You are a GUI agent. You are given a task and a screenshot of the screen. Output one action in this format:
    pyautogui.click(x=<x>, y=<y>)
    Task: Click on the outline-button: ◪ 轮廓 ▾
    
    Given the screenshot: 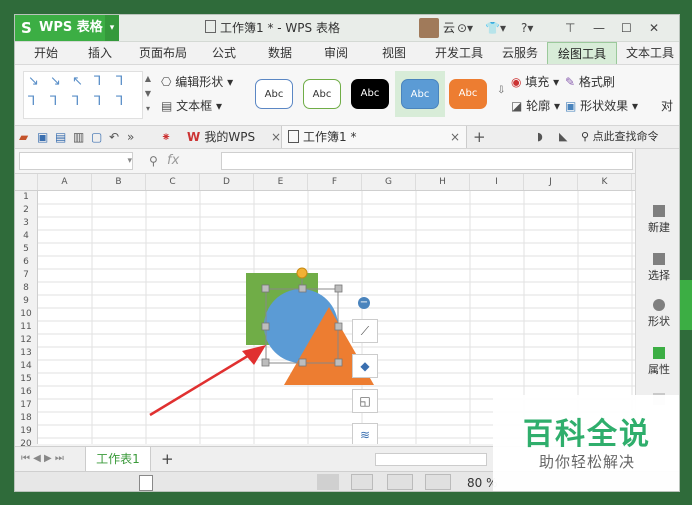 What is the action you would take?
    pyautogui.click(x=535, y=106)
    